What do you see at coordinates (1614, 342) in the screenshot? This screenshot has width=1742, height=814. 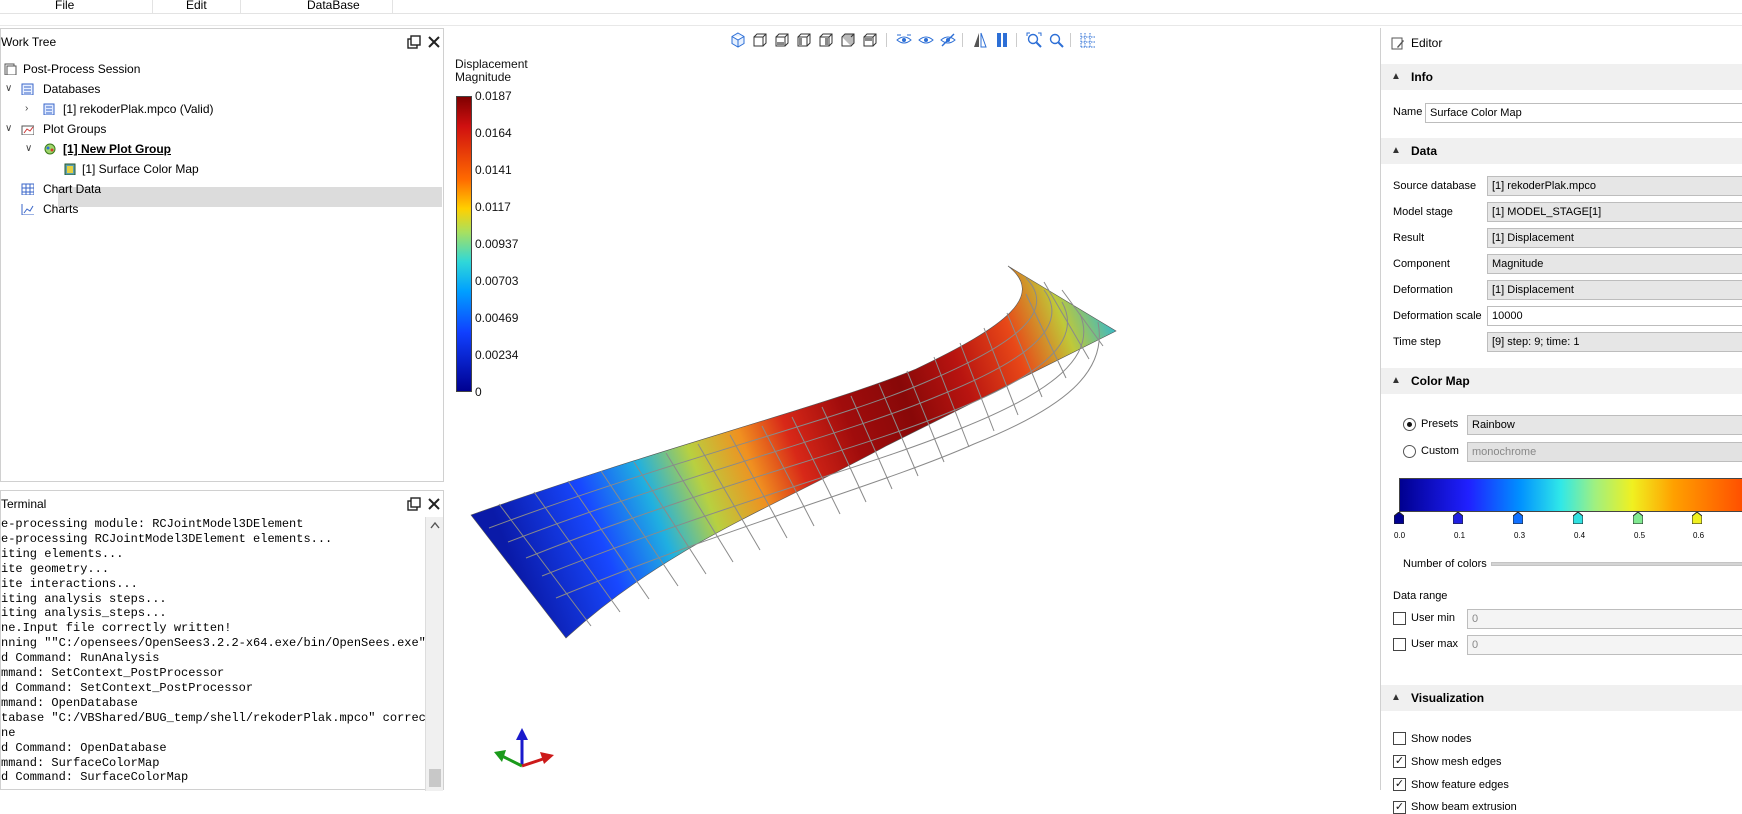 I see `time-step-select: [9] step: 9; time: 1` at bounding box center [1614, 342].